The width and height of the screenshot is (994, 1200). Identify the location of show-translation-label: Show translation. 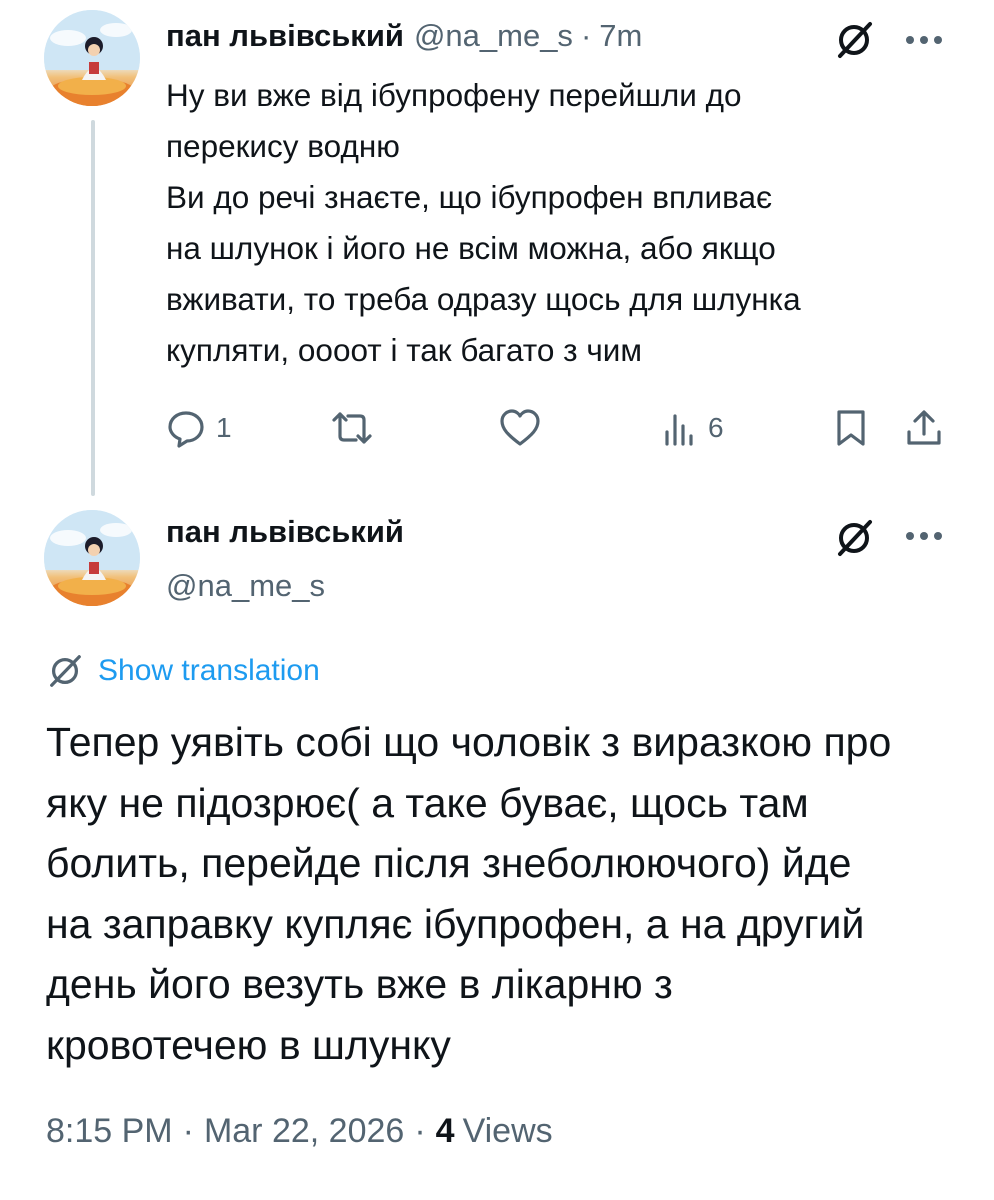
(209, 671).